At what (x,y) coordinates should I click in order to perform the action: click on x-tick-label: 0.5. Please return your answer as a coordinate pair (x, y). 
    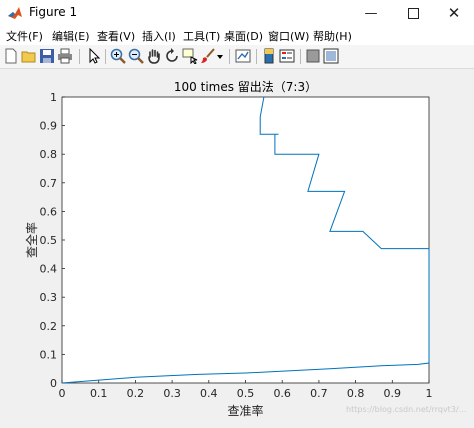
    Looking at the image, I should click on (246, 393).